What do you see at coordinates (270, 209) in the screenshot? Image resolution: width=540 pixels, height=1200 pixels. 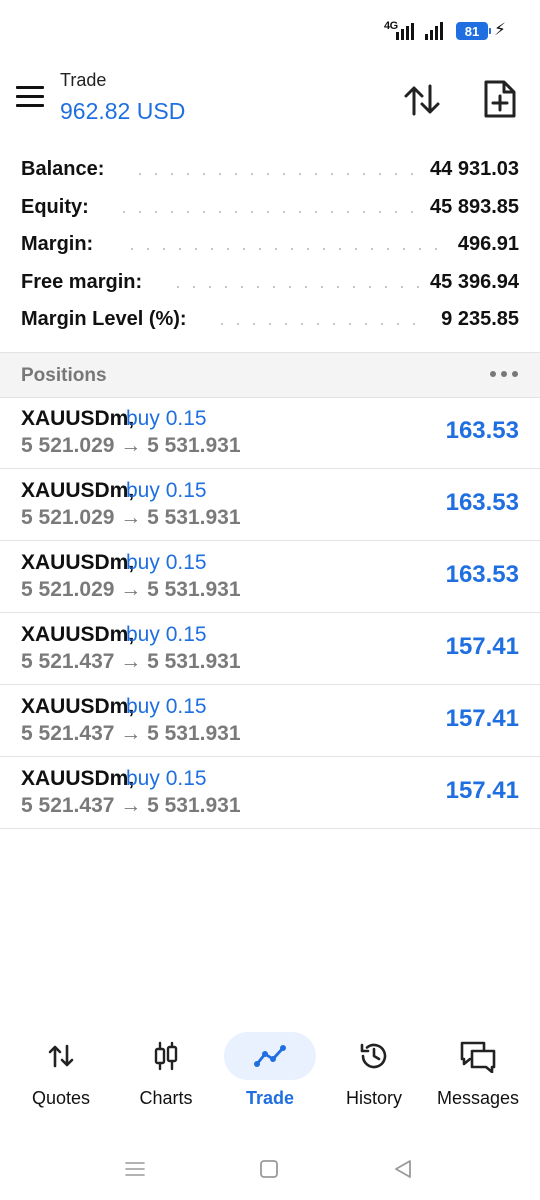 I see `summary-row-equity: Equity: 45 893.85` at bounding box center [270, 209].